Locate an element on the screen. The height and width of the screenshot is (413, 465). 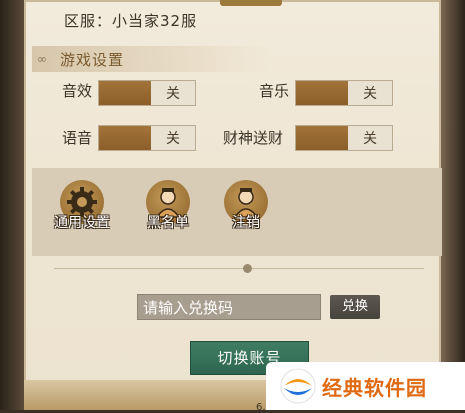
wealth-god-toggle: 关 is located at coordinates (344, 138).